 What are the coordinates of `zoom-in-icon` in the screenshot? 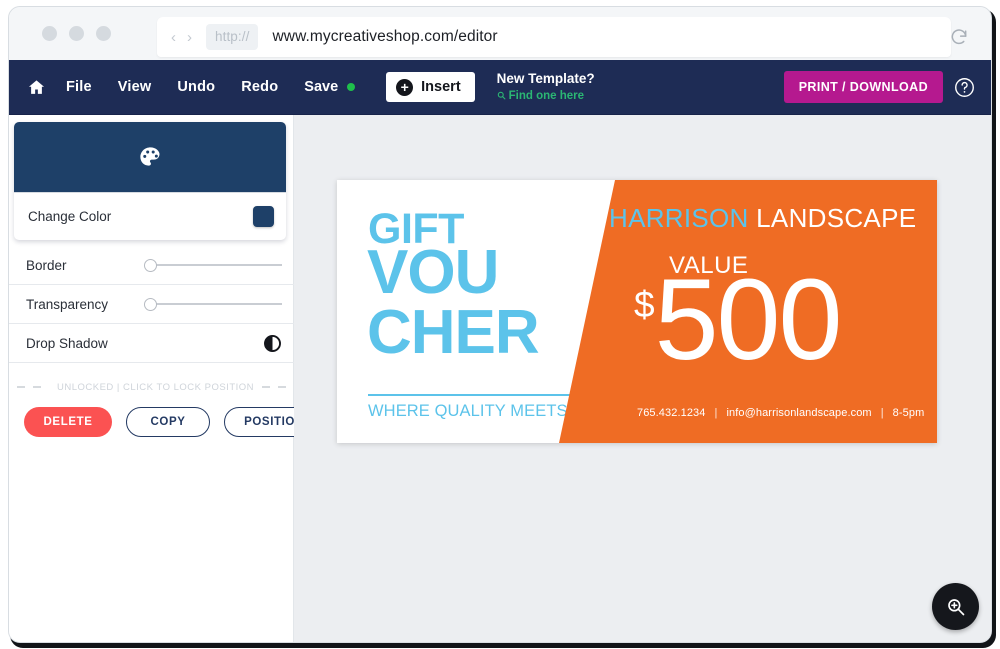 It's located at (955, 606).